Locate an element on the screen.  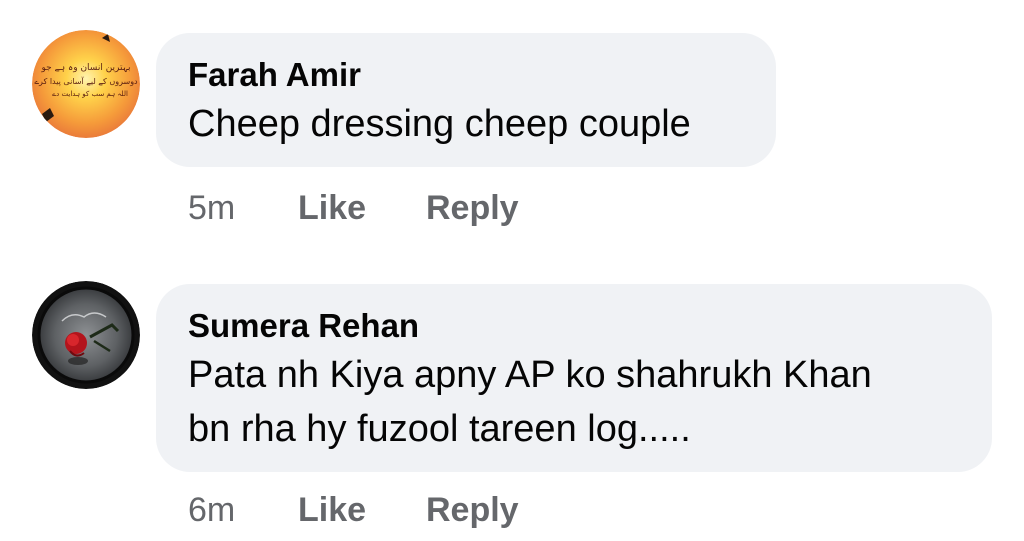
avatar-sumera-rehan is located at coordinates (86, 335).